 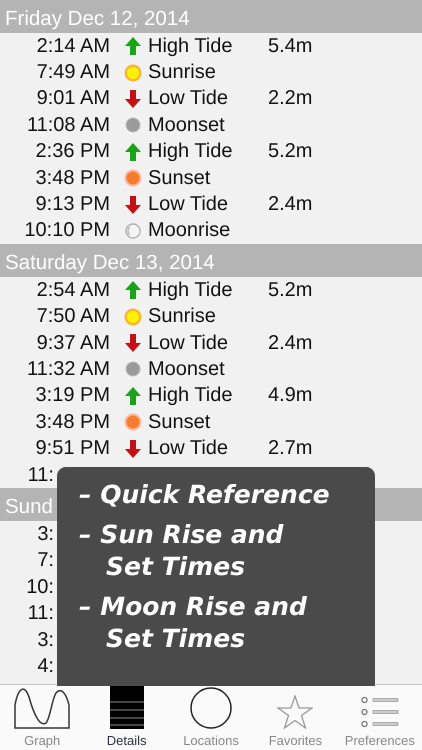 I want to click on day-header: Saturday Dec 13, 2014, so click(x=110, y=262).